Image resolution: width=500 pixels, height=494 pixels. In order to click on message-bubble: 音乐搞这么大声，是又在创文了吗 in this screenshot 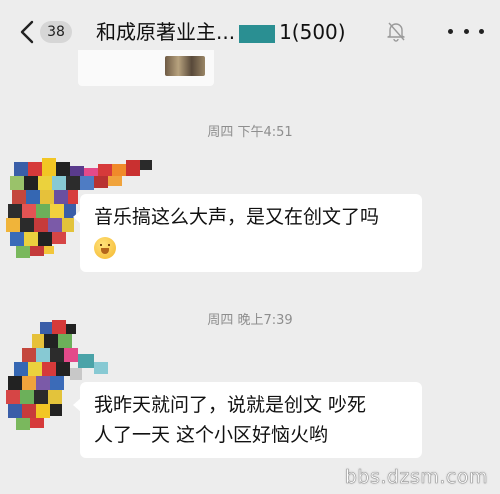, I will do `click(247, 233)`.